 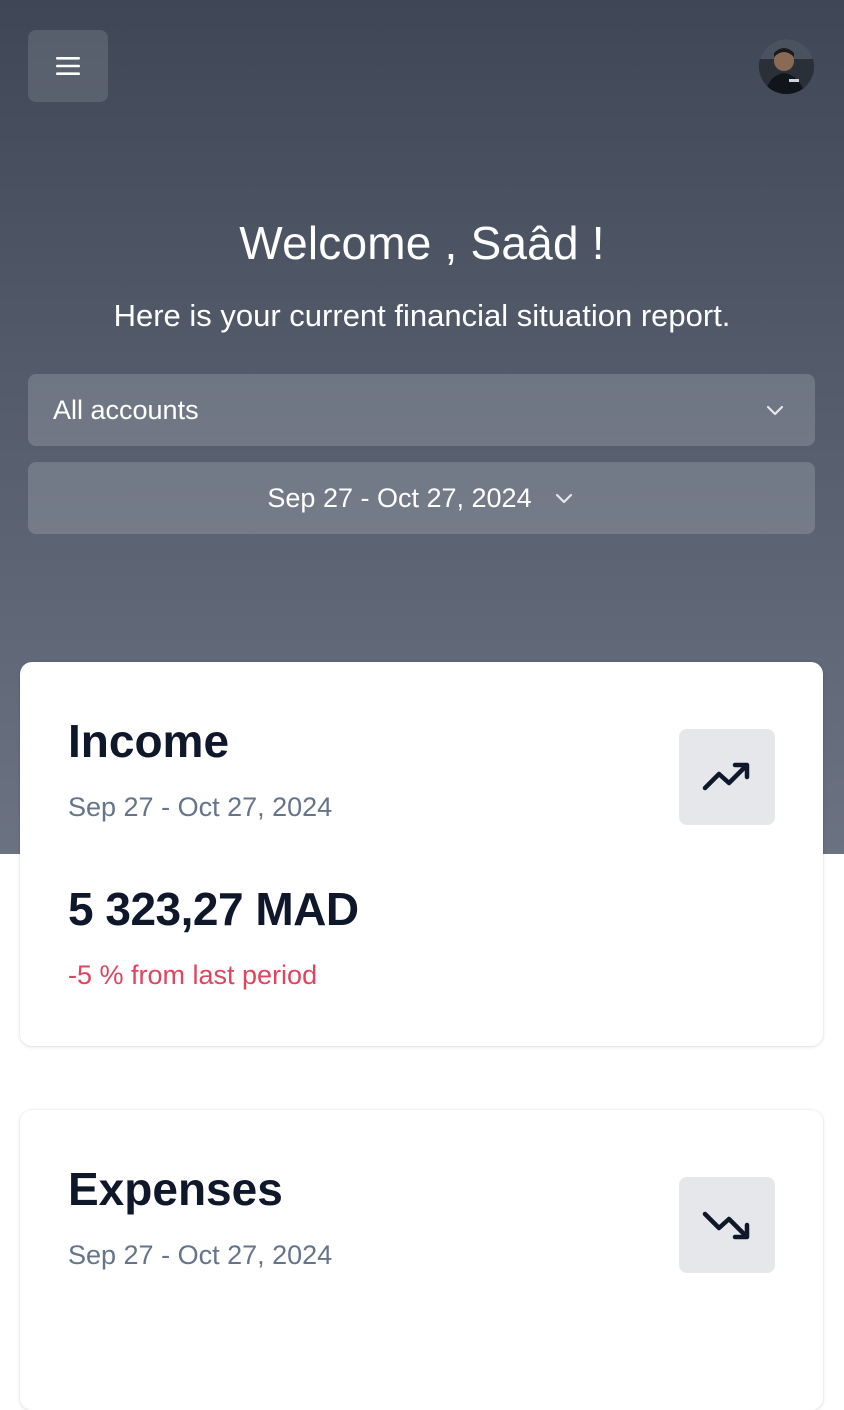 What do you see at coordinates (175, 1189) in the screenshot?
I see `expenses-title: Expenses` at bounding box center [175, 1189].